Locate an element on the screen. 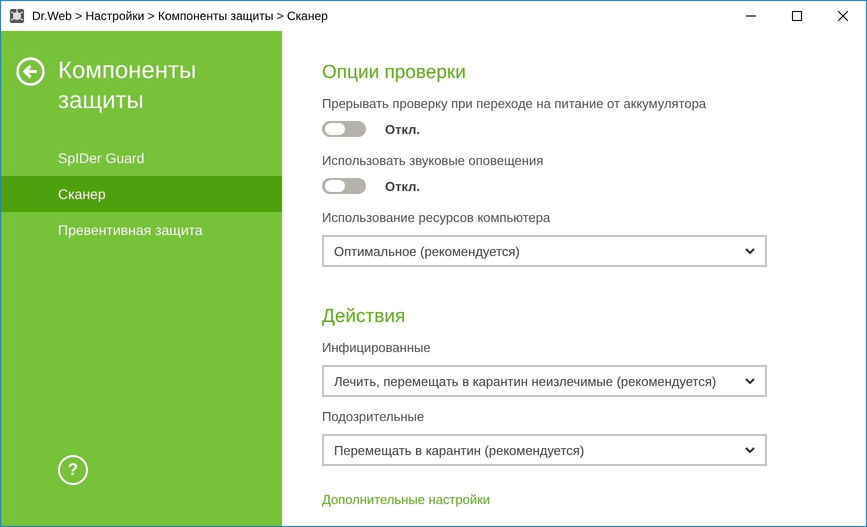  setting-label: Использование ресурсов компьютера is located at coordinates (436, 218).